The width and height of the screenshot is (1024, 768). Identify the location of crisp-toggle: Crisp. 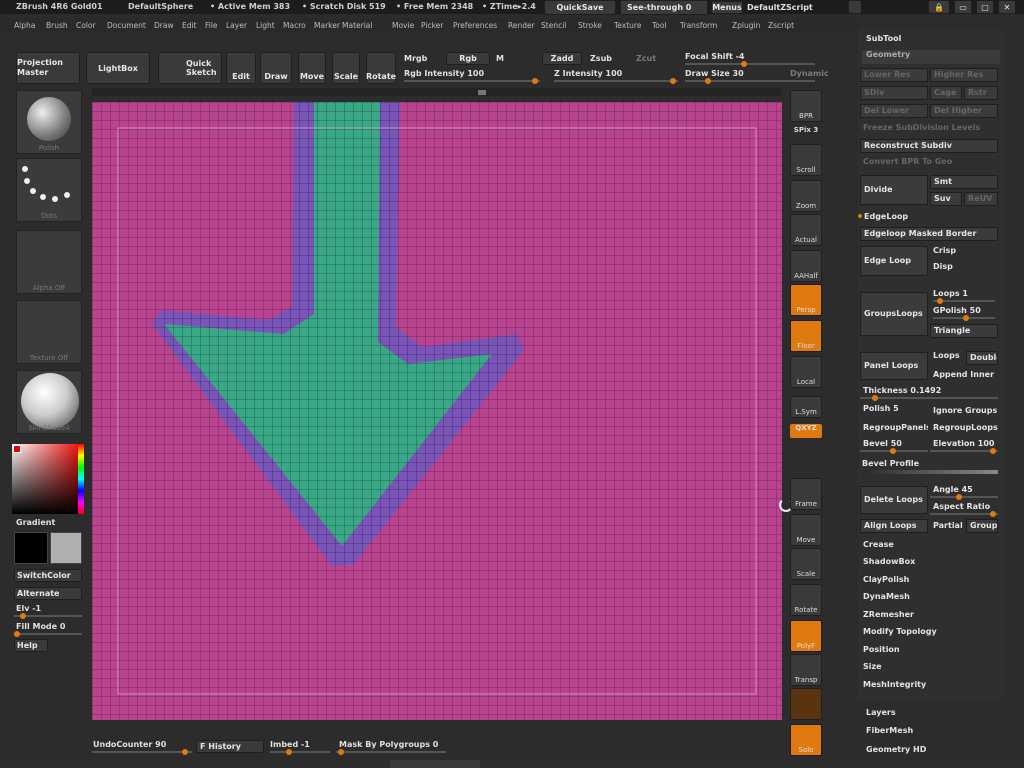
(944, 250).